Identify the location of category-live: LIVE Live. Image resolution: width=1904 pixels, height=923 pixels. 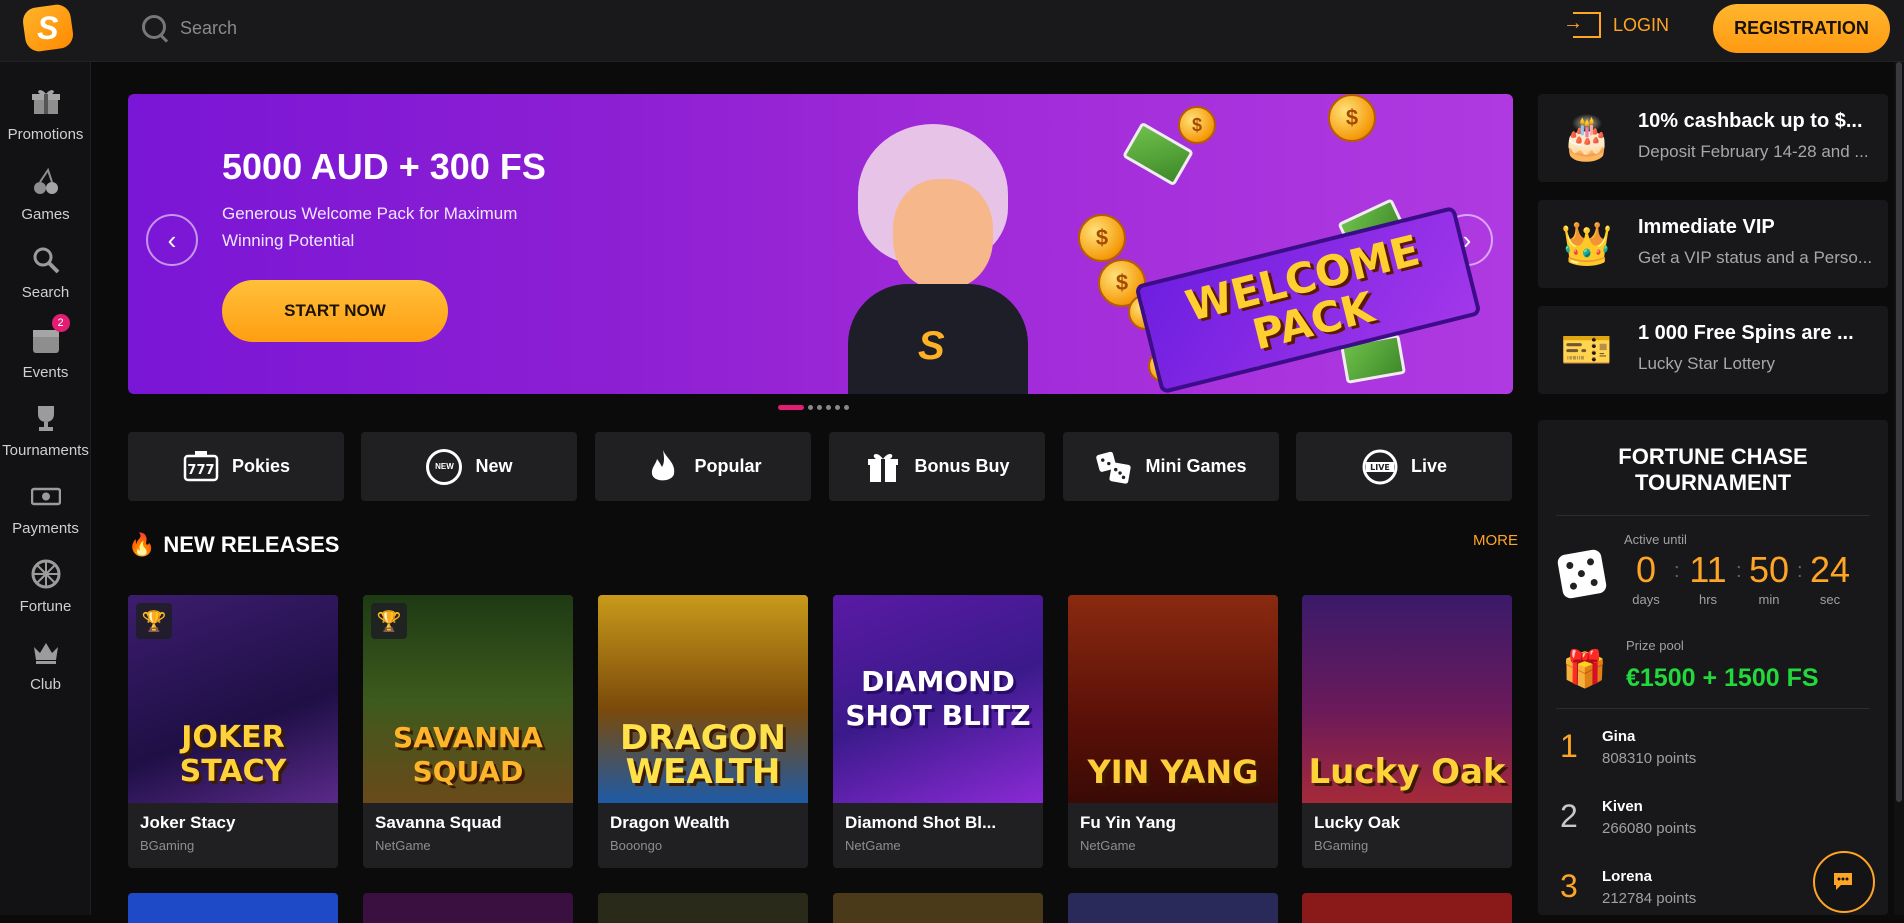
(1404, 466).